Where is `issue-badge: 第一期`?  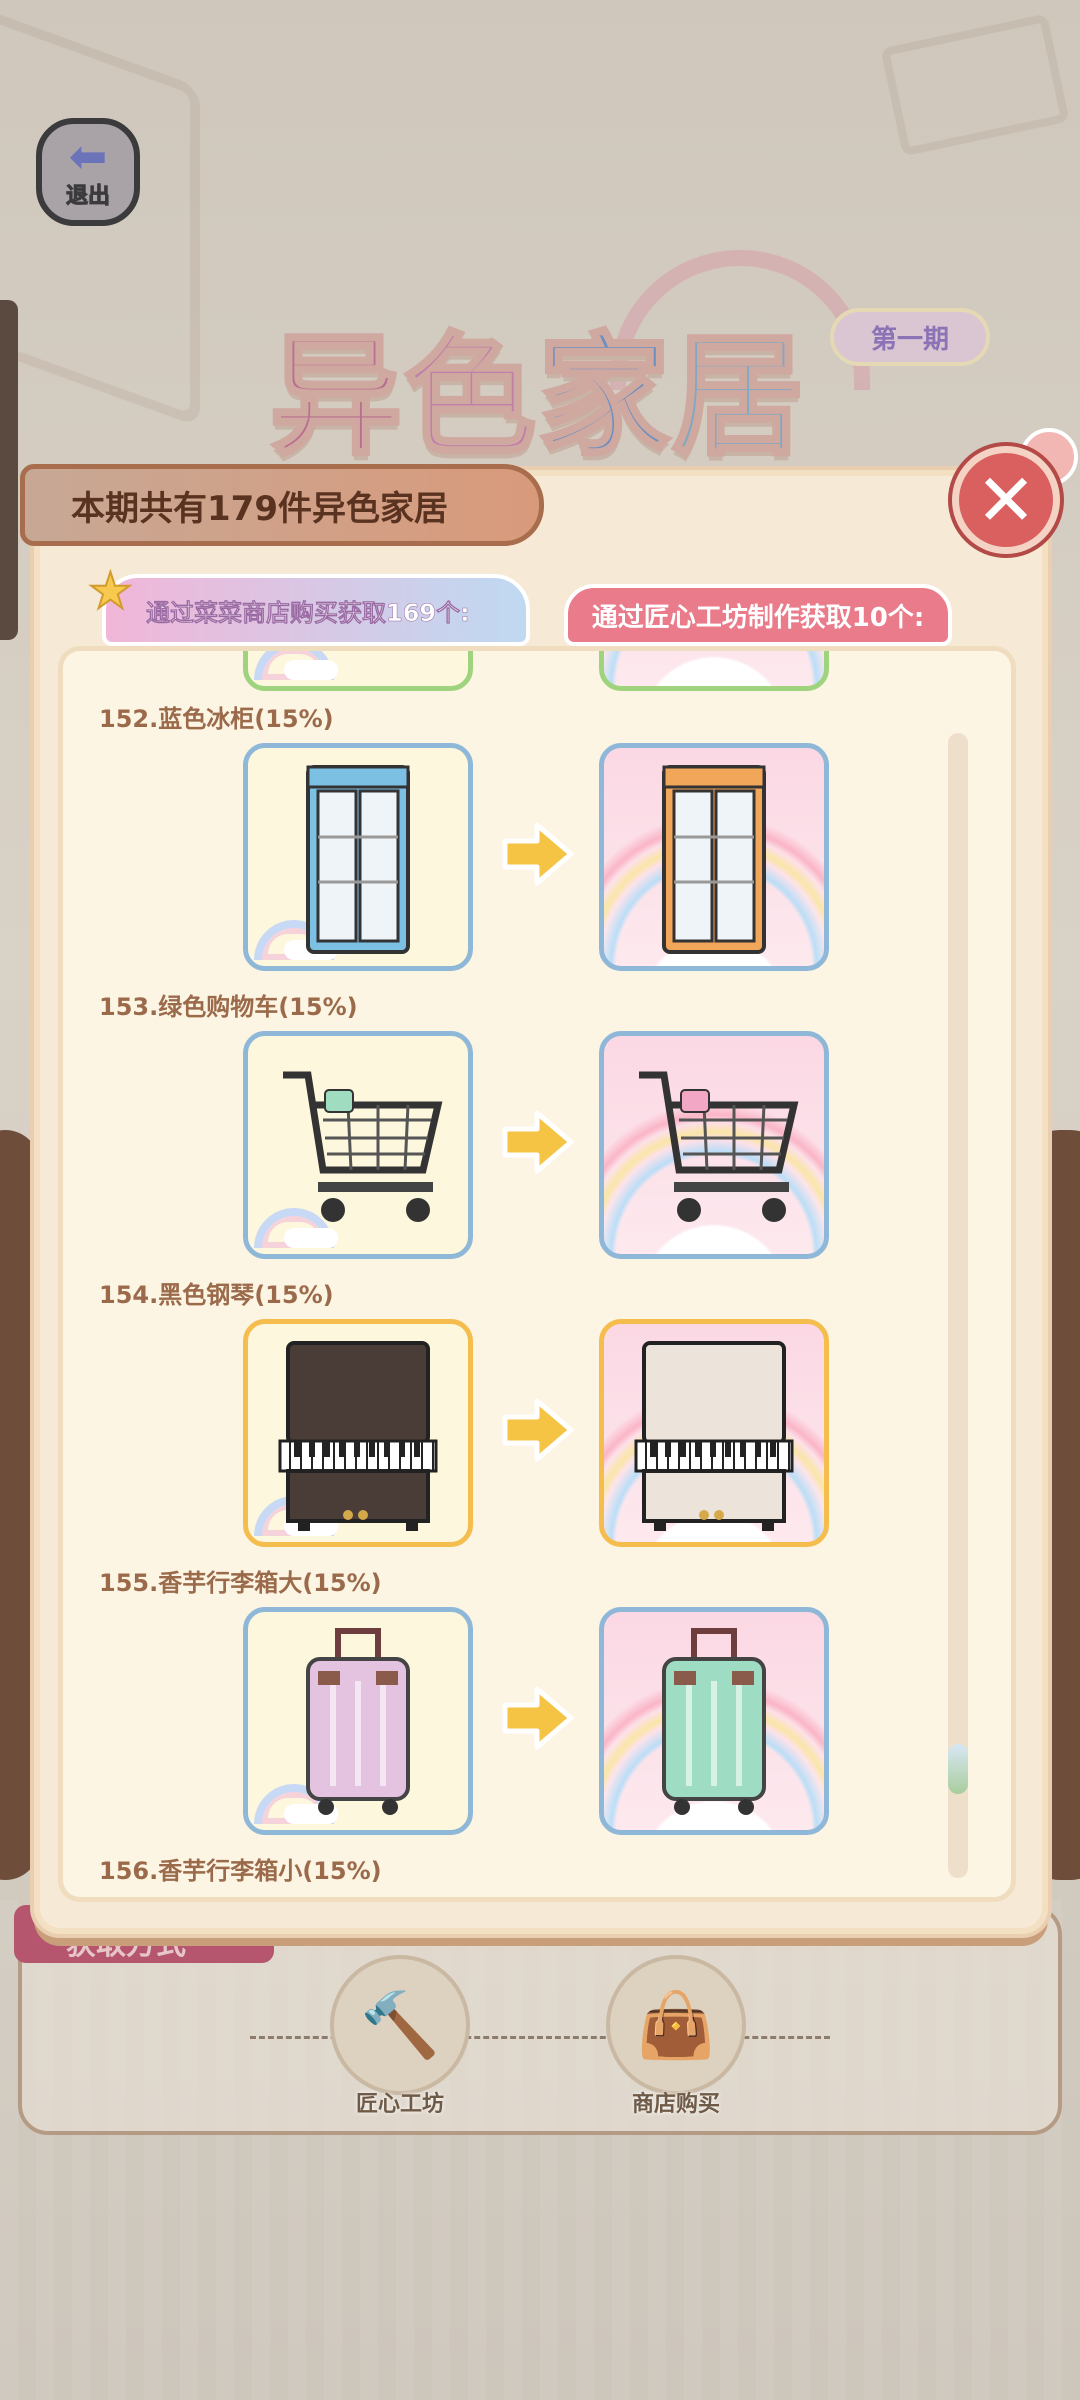 issue-badge: 第一期 is located at coordinates (910, 337).